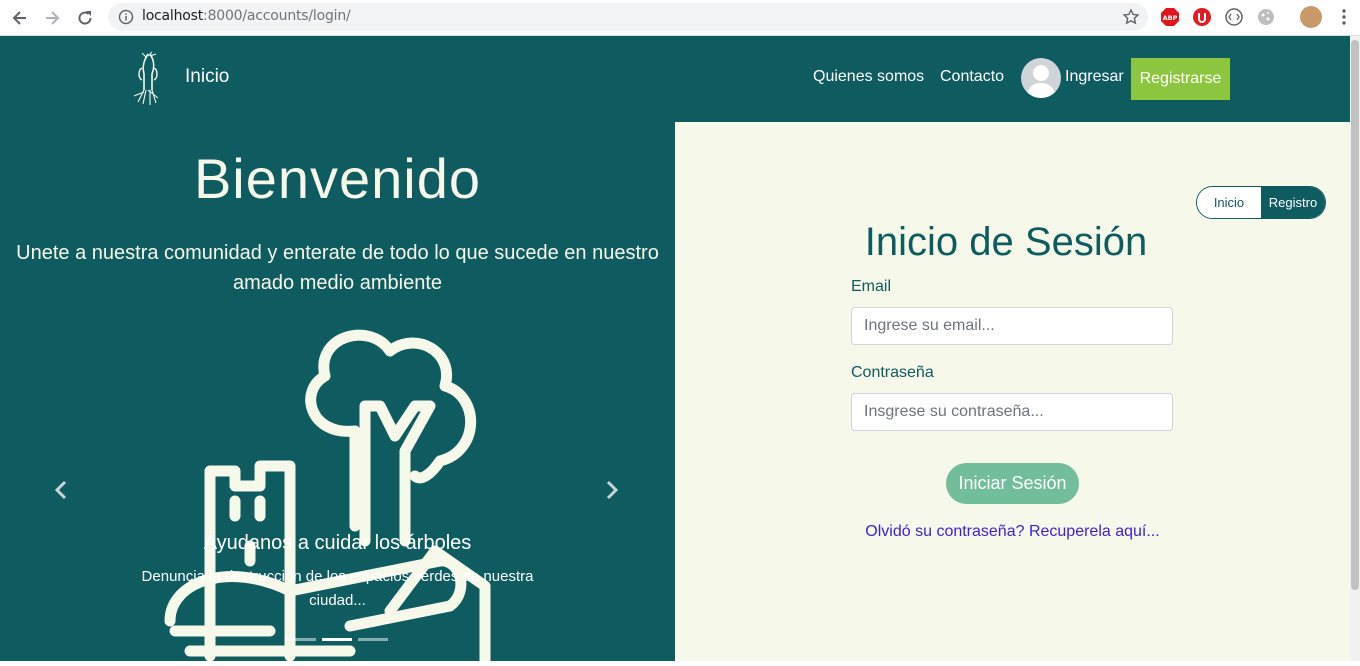  I want to click on email-label: Email, so click(871, 286).